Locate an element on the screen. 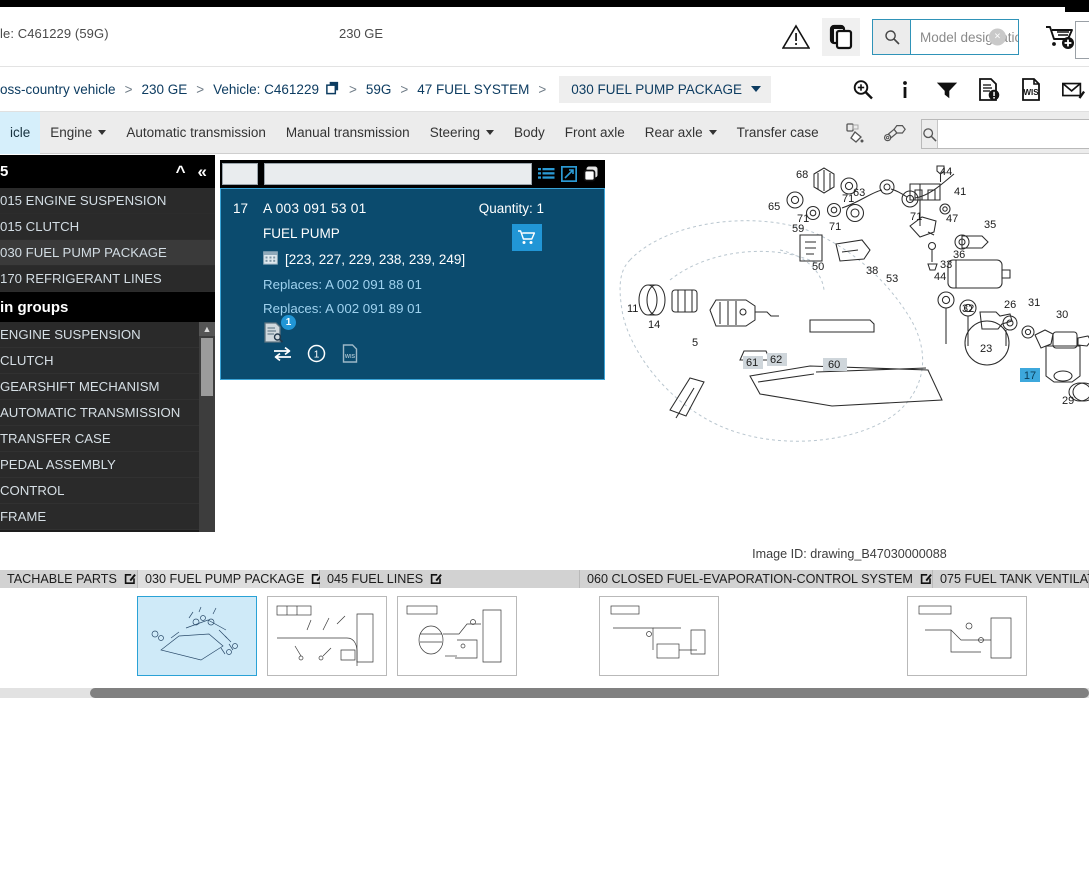  thumbnail-label-text: 075 FUEL TANK VENTILAT is located at coordinates (1014, 579).